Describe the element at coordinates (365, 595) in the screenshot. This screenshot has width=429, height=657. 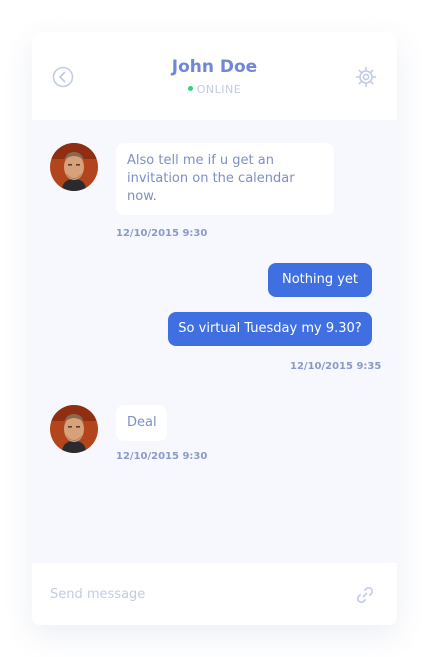
I see `link-icon` at that location.